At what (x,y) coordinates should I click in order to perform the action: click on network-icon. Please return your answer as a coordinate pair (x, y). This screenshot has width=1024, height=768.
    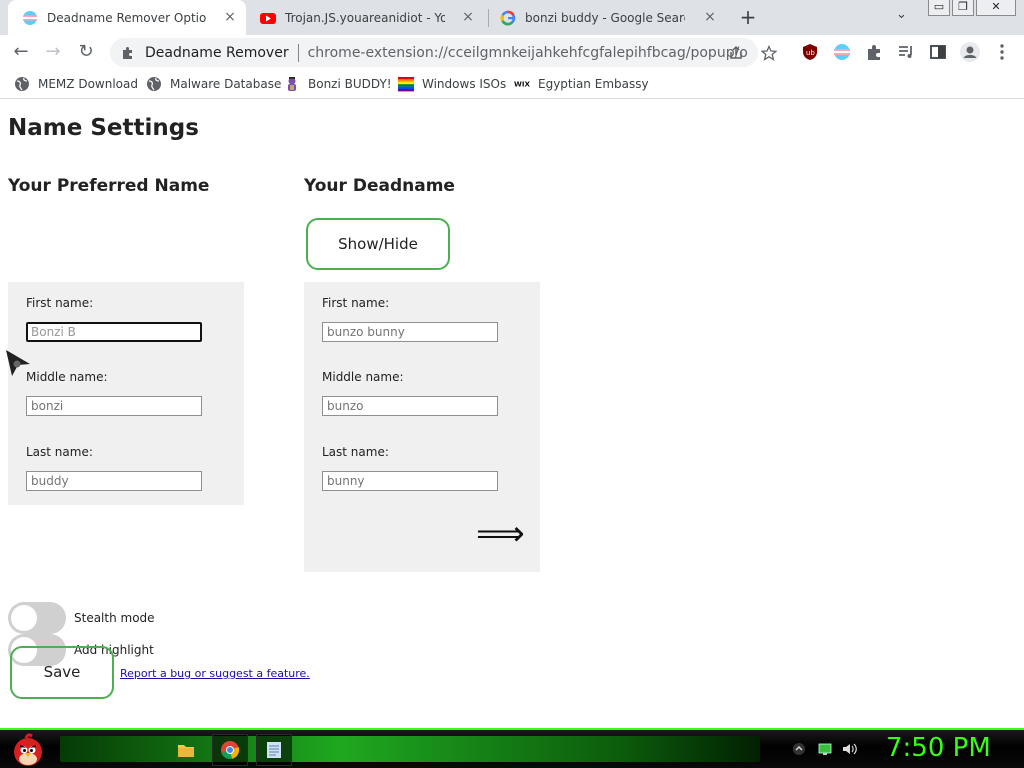
    Looking at the image, I should click on (825, 751).